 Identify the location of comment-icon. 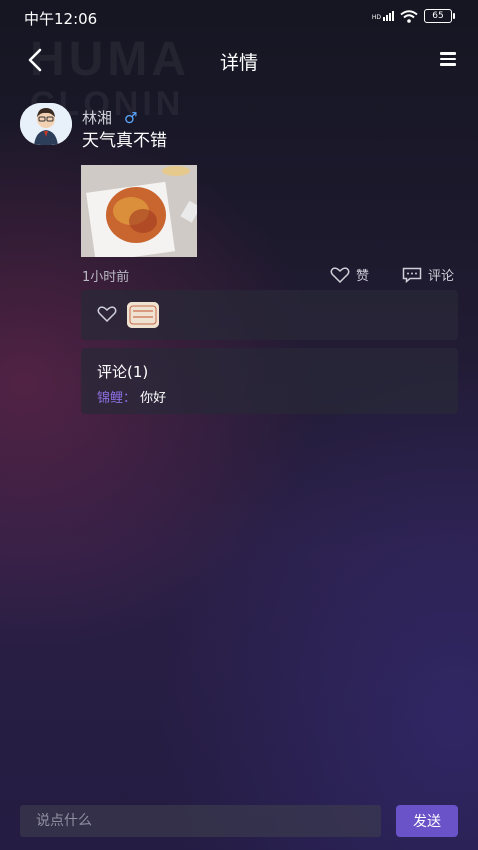
(412, 275).